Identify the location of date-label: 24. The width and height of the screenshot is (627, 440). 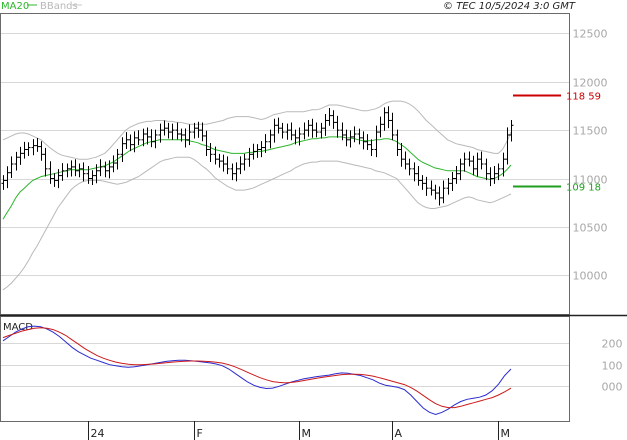
(98, 433).